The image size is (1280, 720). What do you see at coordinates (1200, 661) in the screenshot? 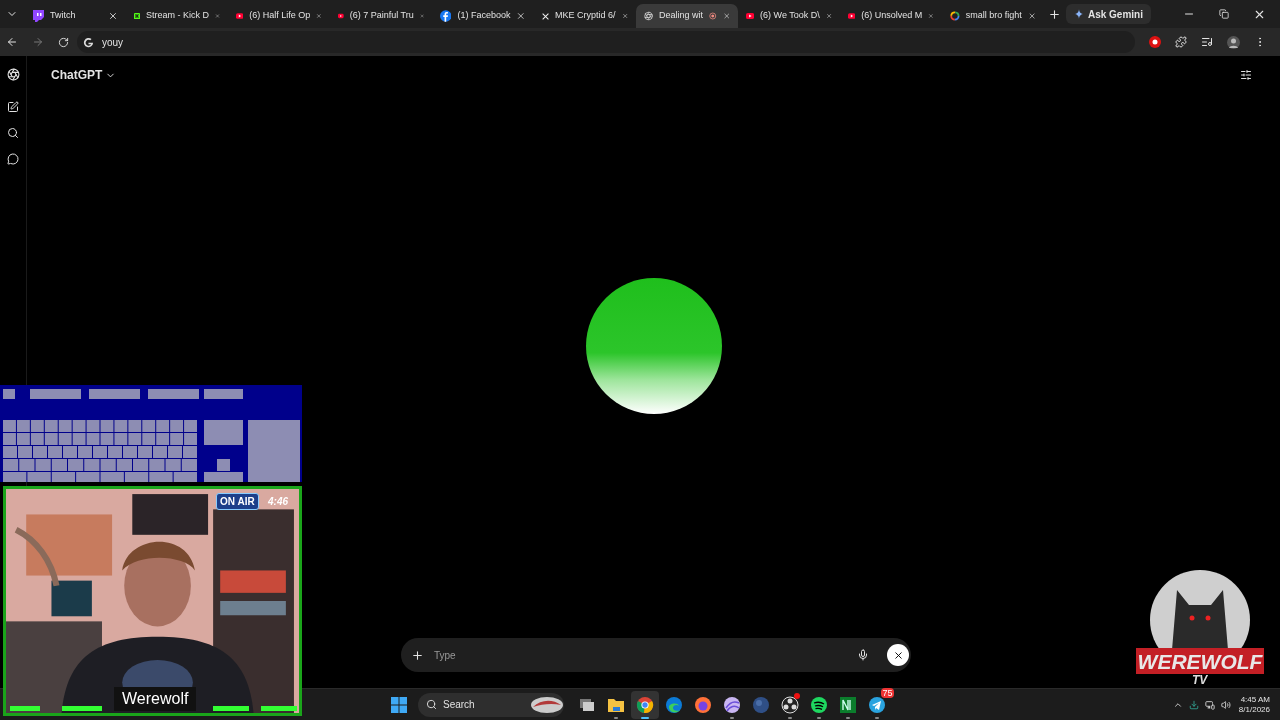
I see `logo-title: WEREWOLF` at bounding box center [1200, 661].